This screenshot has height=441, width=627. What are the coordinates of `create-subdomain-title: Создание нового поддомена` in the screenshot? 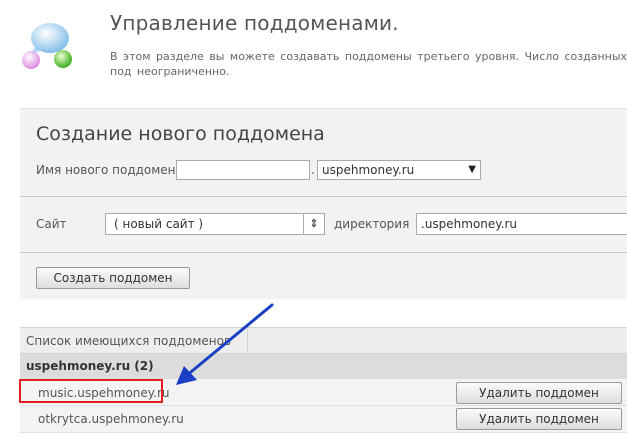 It's located at (180, 134).